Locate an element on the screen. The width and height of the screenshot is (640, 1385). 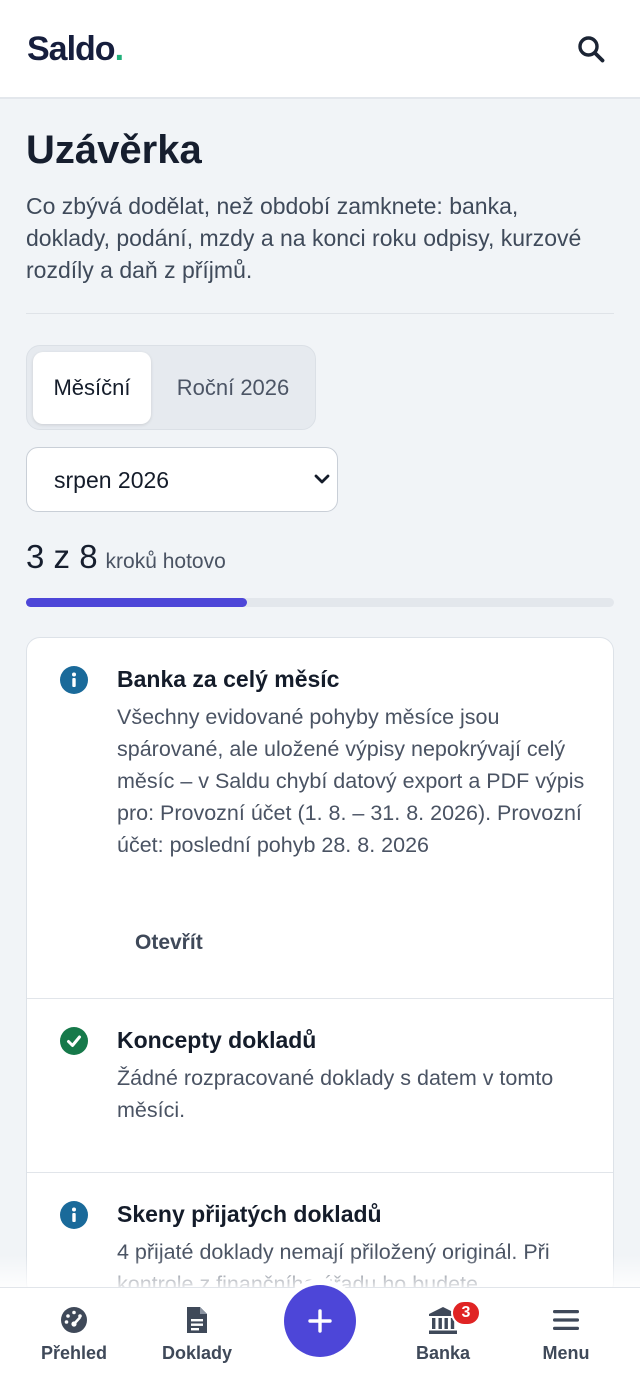
page-title: Uzávěrka is located at coordinates (114, 150).